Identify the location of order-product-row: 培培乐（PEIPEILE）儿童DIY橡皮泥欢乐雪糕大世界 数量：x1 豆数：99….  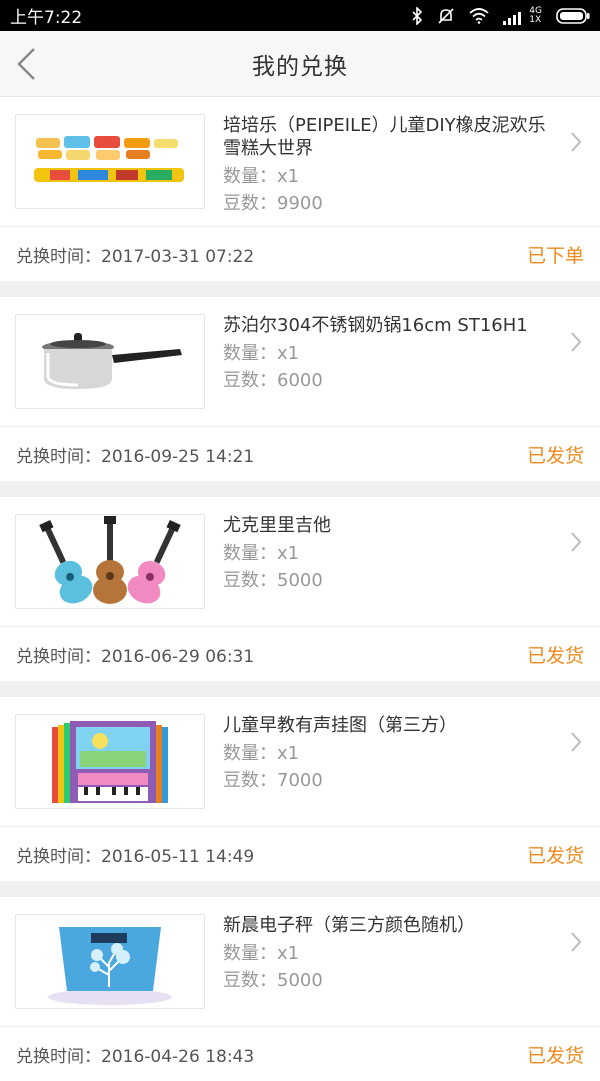
(300, 162).